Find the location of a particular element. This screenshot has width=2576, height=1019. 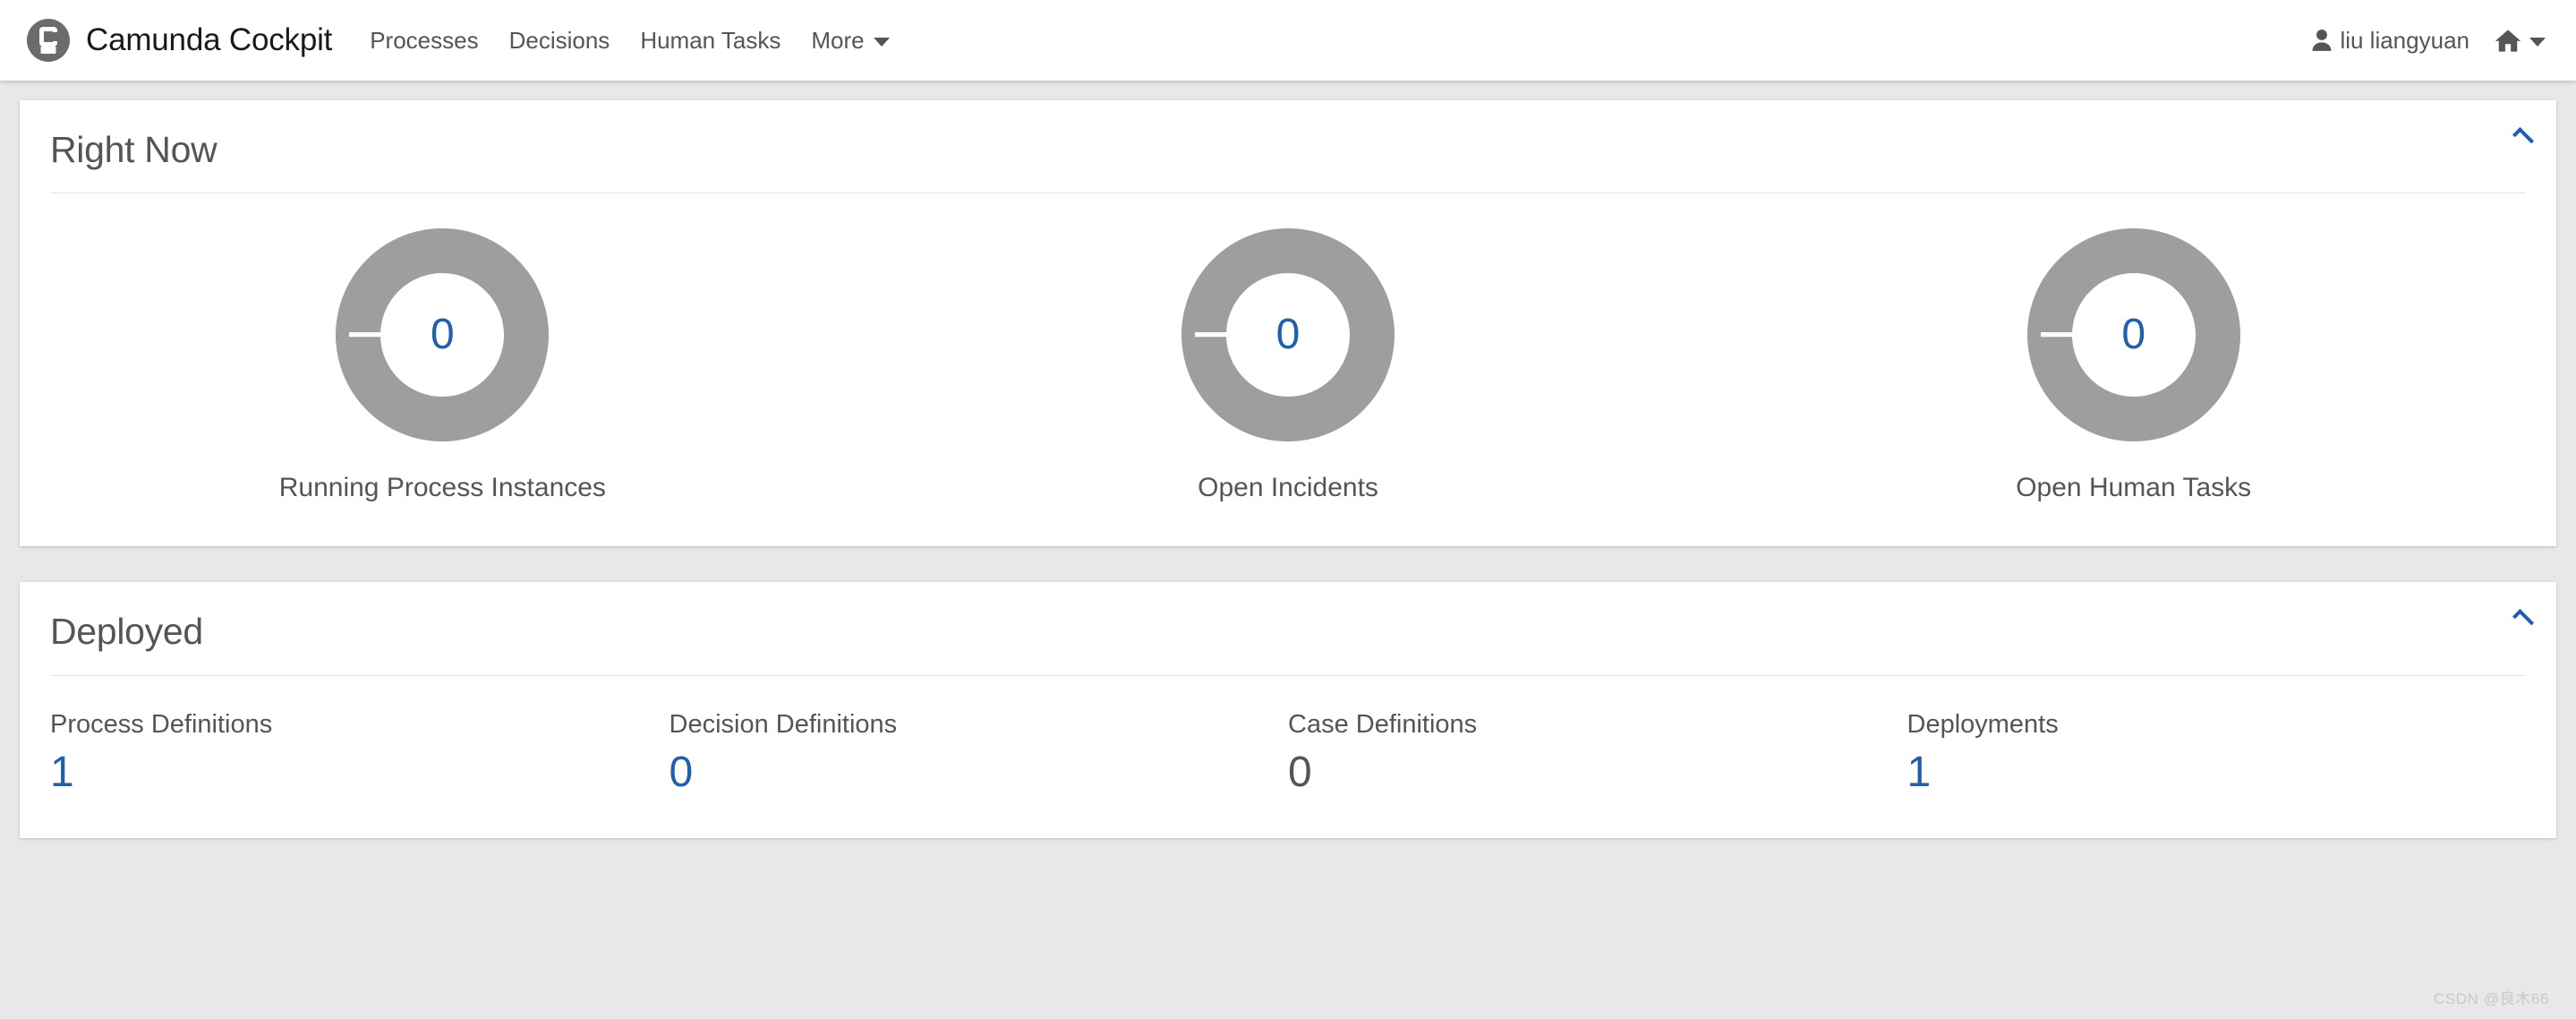

stat-label-deployments: Deployments is located at coordinates (1982, 724).